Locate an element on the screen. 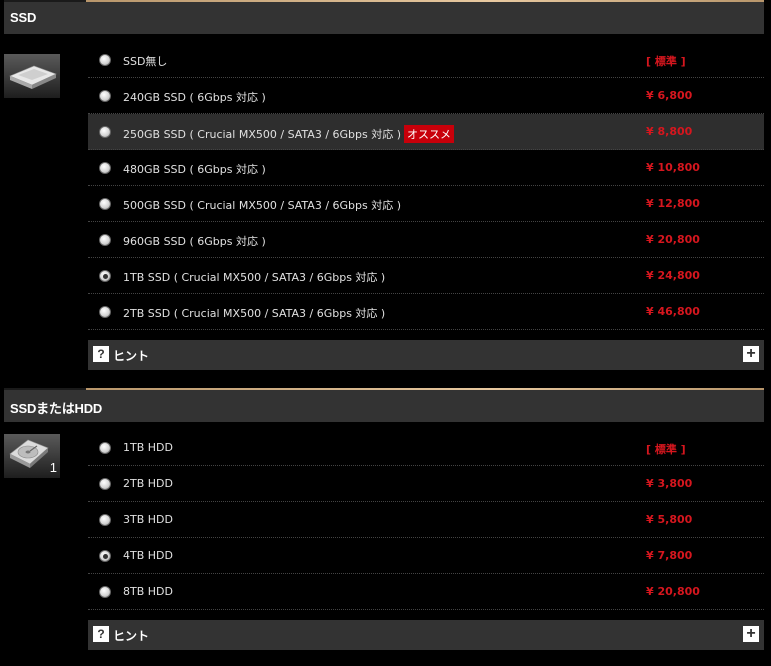 The image size is (771, 666). option-label: SSD無し is located at coordinates (145, 61).